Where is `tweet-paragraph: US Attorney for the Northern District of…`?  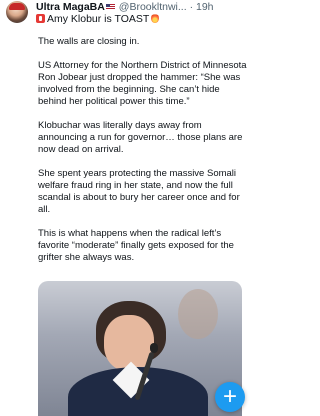 tweet-paragraph: US Attorney for the Northern District of… is located at coordinates (142, 83).